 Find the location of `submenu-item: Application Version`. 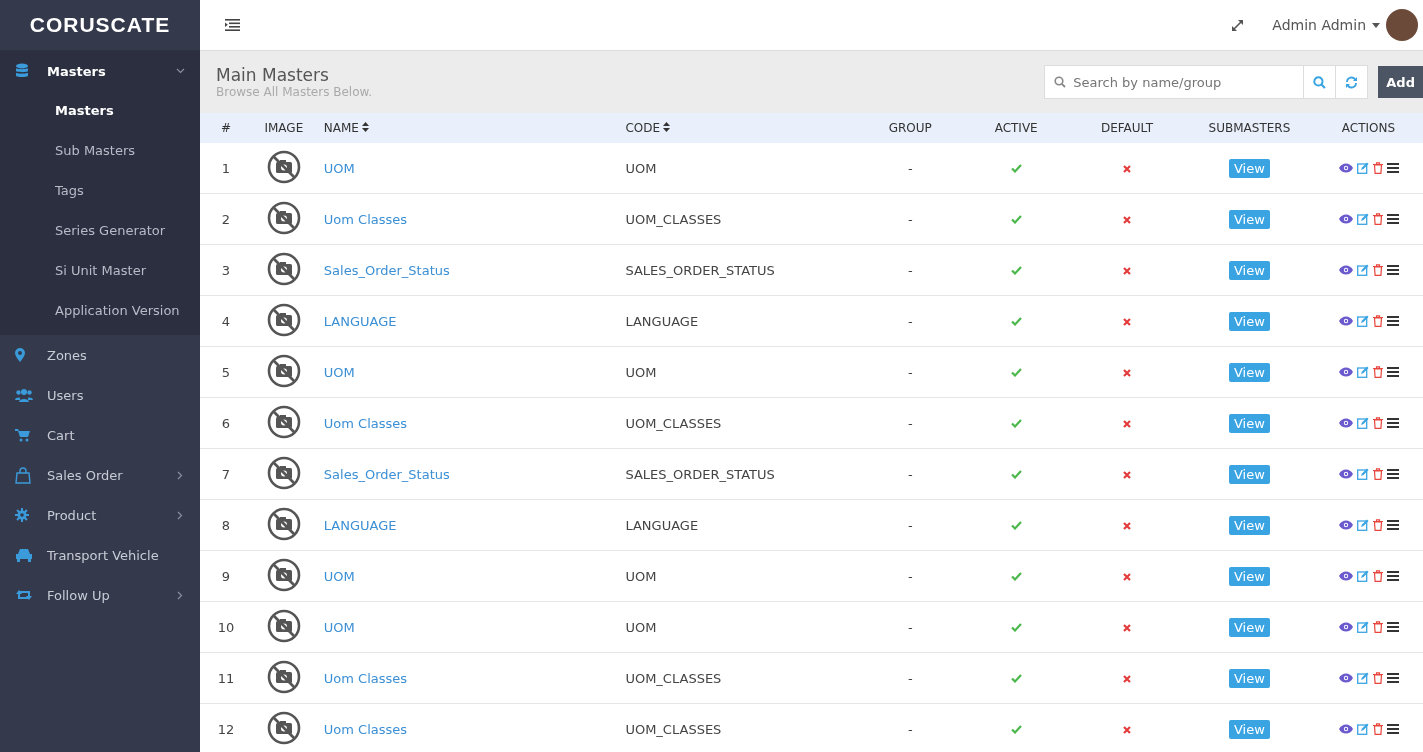

submenu-item: Application Version is located at coordinates (100, 311).